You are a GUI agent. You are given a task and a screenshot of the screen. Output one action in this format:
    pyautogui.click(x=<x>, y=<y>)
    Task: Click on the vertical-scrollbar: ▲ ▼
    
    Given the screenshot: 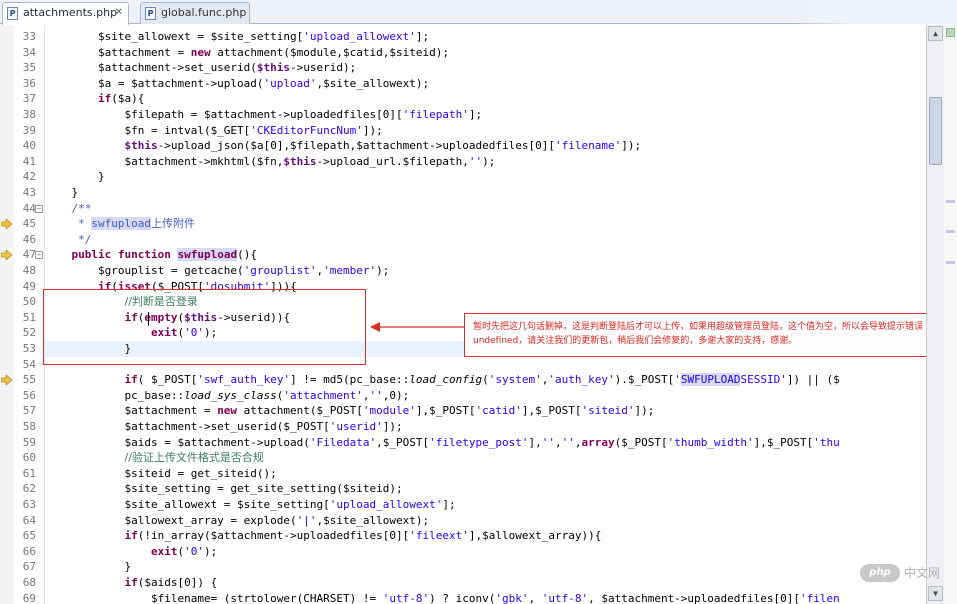 What is the action you would take?
    pyautogui.click(x=935, y=314)
    